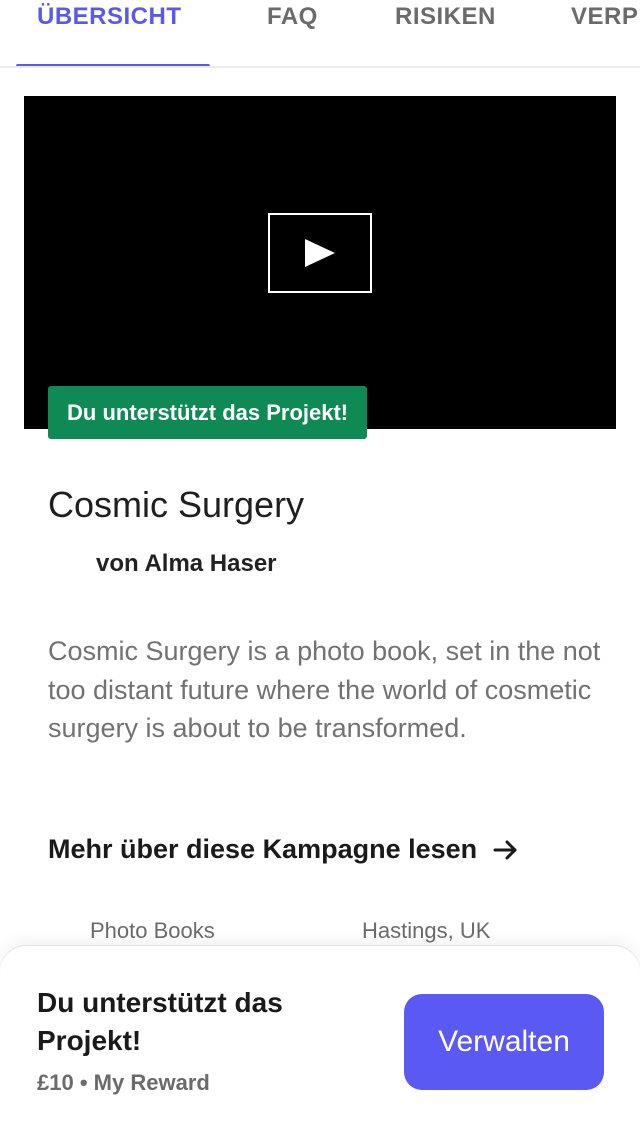 This screenshot has width=640, height=1136. Describe the element at coordinates (208, 412) in the screenshot. I see `backing-badge: Du unterstützt das Projekt!` at that location.